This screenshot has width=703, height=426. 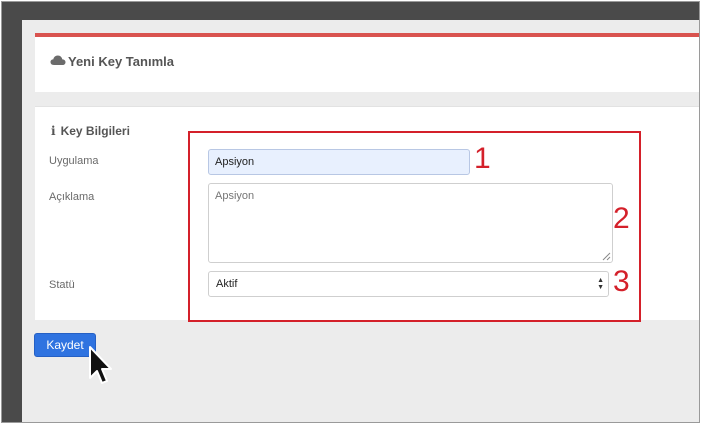 What do you see at coordinates (12, 212) in the screenshot?
I see `background-overlay-left` at bounding box center [12, 212].